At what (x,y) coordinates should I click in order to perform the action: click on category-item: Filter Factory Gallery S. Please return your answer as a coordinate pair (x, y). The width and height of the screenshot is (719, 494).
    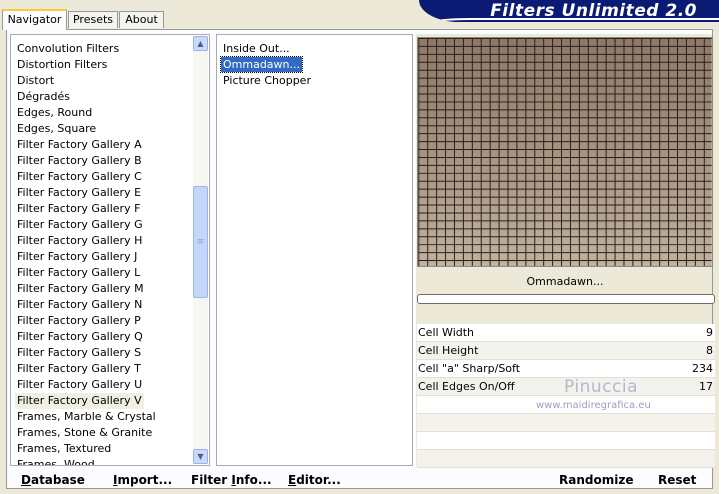
    Looking at the image, I should click on (79, 353).